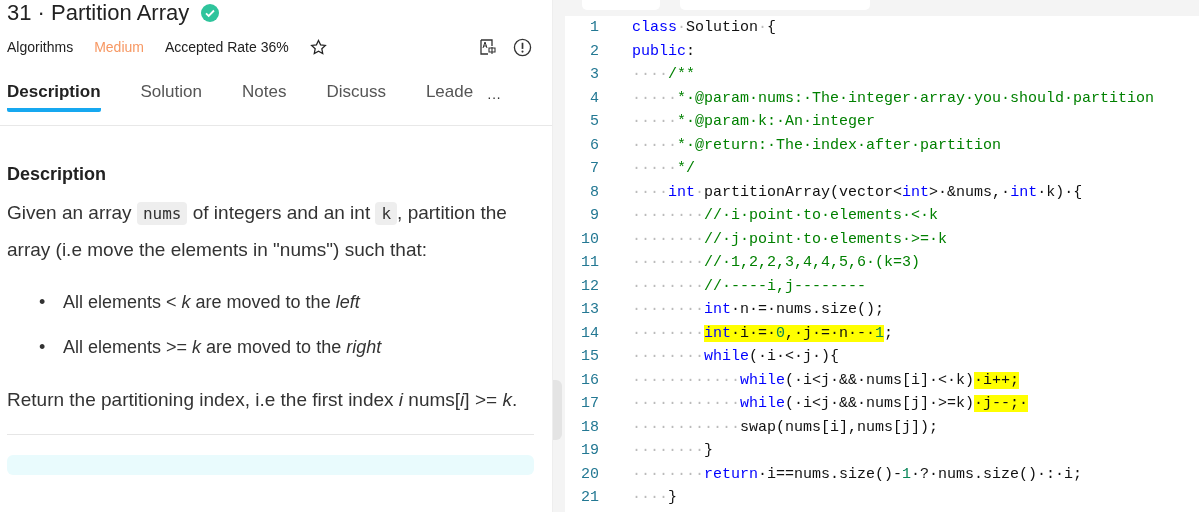 This screenshot has height=512, width=1199. I want to click on difficulty-label: Medium, so click(119, 47).